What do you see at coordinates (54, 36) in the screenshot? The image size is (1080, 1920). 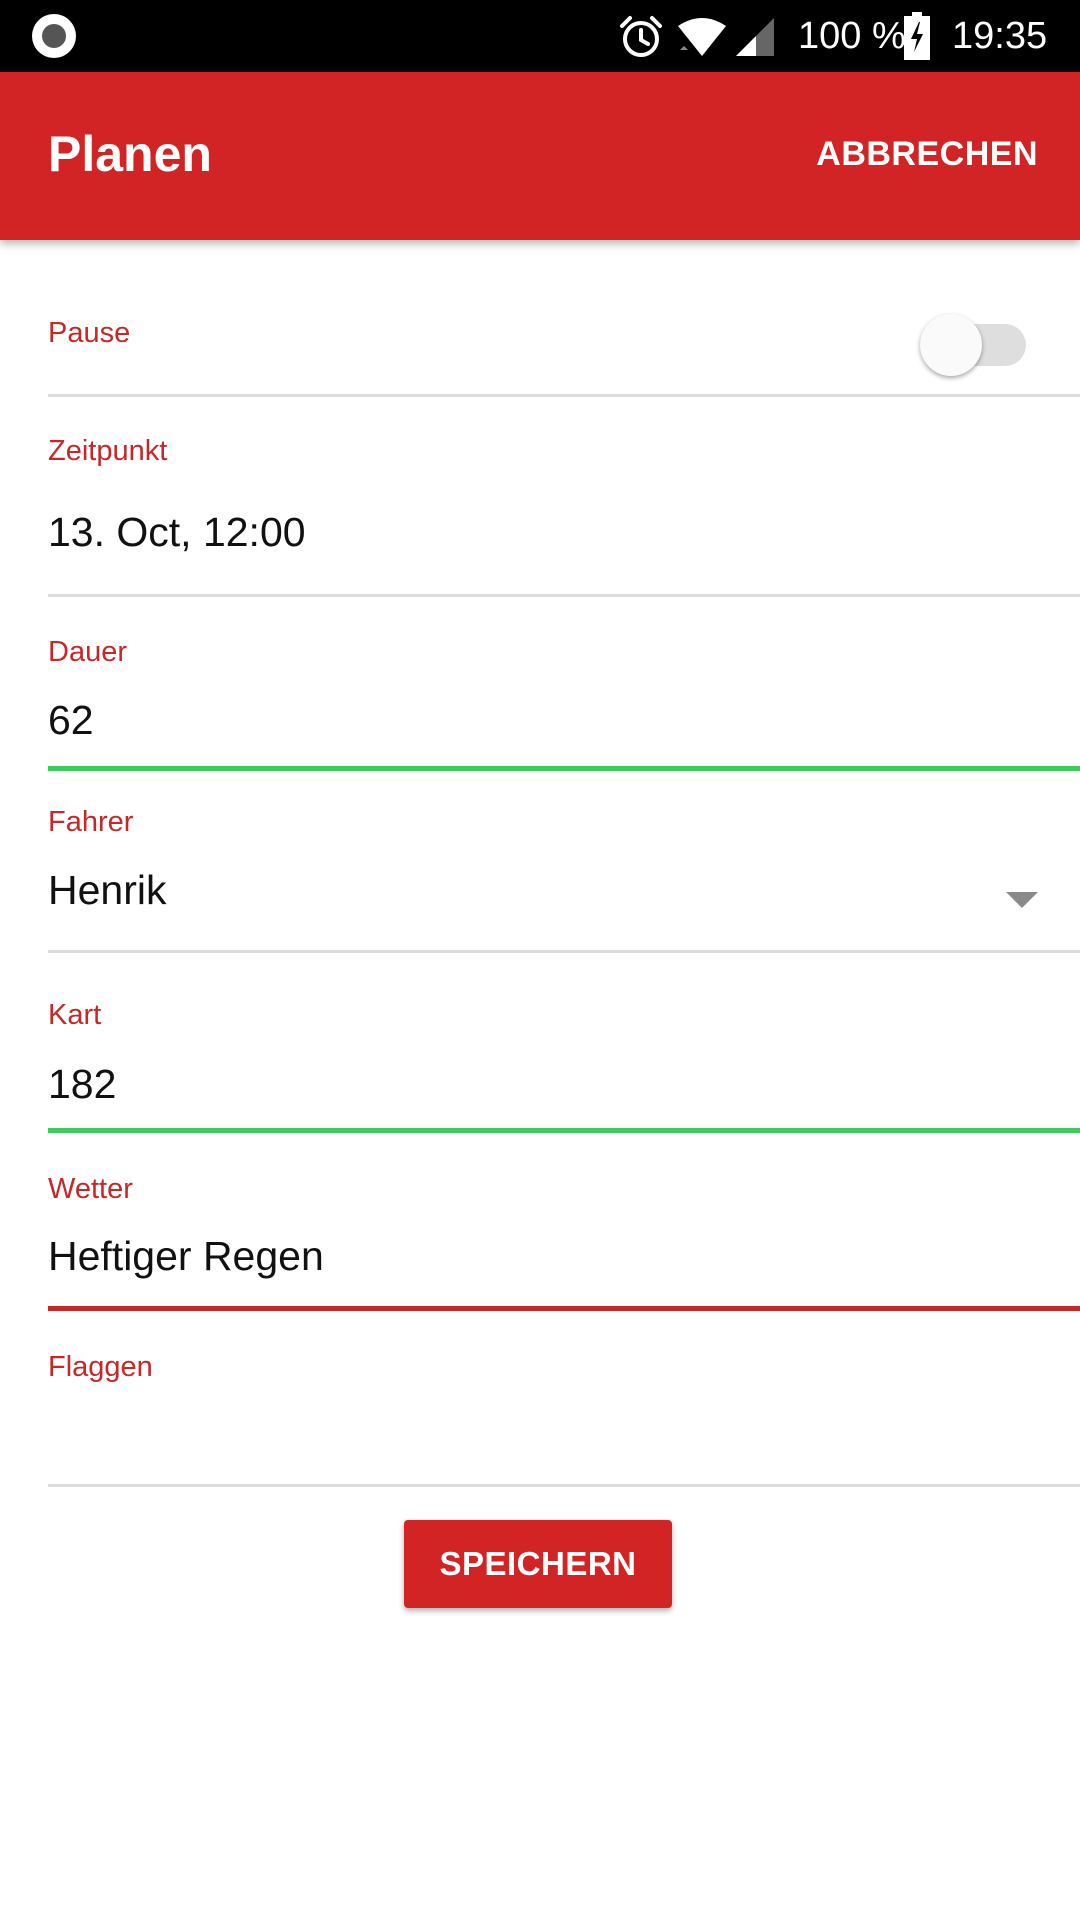 I see `record-icon` at bounding box center [54, 36].